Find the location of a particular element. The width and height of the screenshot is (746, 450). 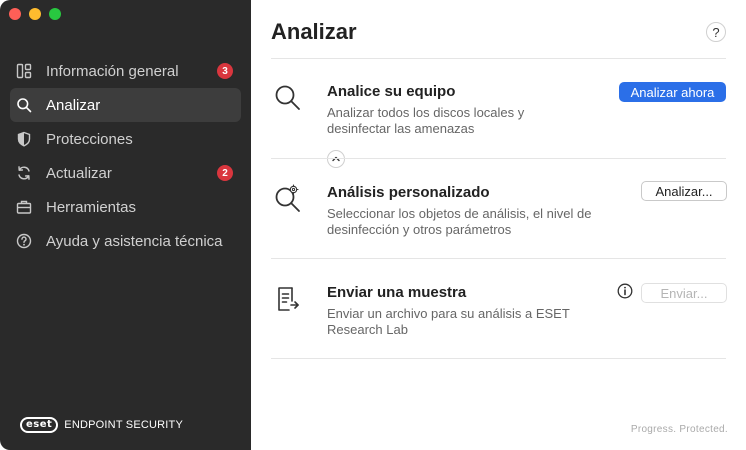

scan-now-button: Analizar ahora is located at coordinates (672, 92).